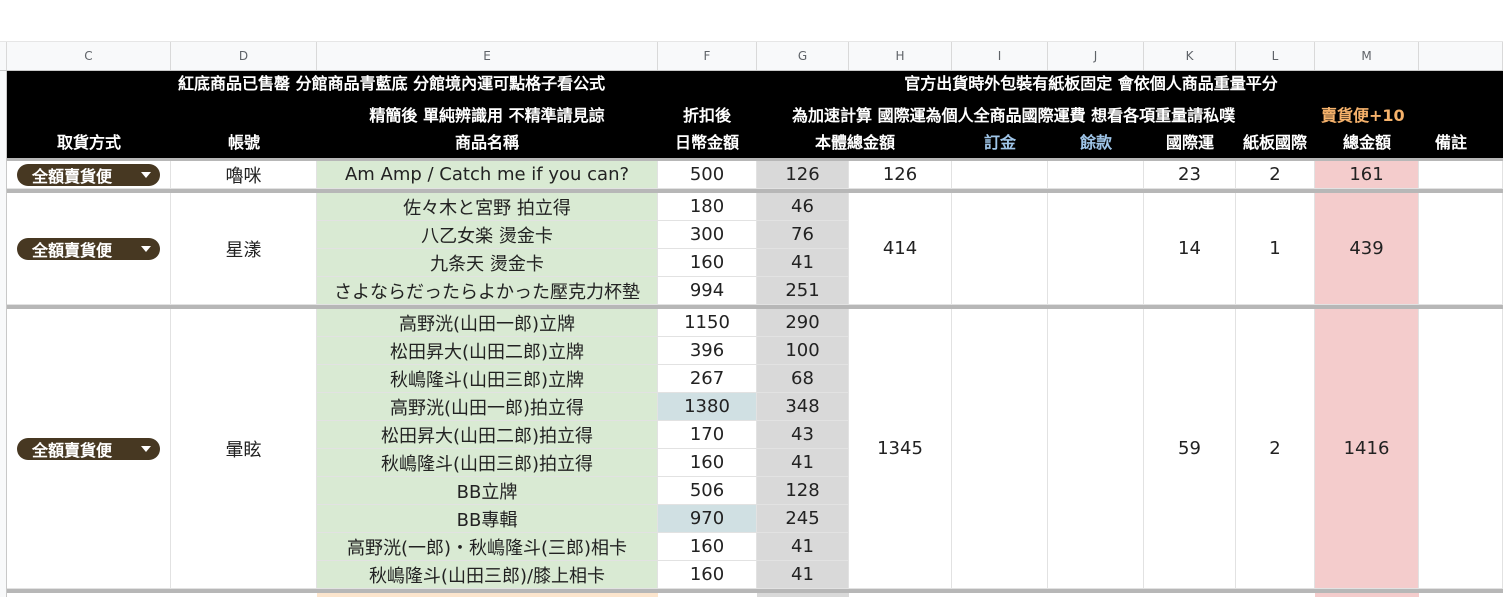  What do you see at coordinates (900, 449) in the screenshot?
I see `subtotal-cell: 1345` at bounding box center [900, 449].